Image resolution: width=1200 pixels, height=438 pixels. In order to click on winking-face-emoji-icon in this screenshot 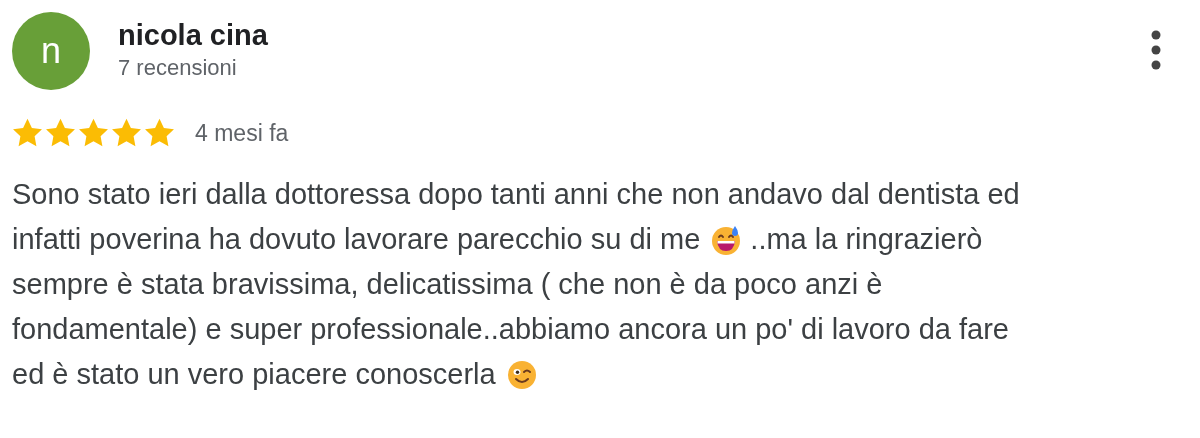, I will do `click(521, 374)`.